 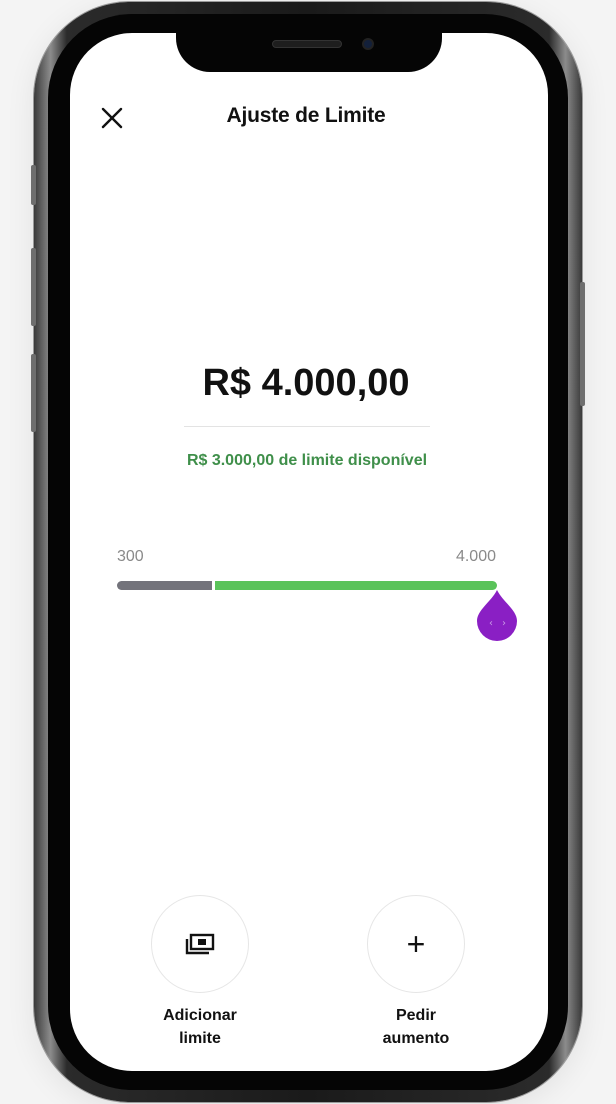 I want to click on request-increase-action: + Pedir aumento, so click(x=416, y=972).